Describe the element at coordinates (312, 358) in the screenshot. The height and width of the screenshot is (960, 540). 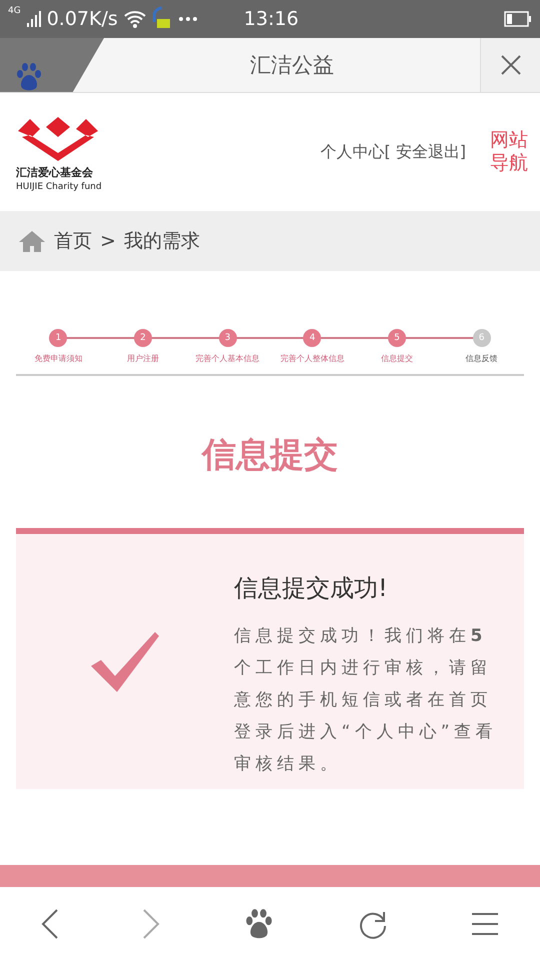
I see `step-label: 完善个人整体信息` at that location.